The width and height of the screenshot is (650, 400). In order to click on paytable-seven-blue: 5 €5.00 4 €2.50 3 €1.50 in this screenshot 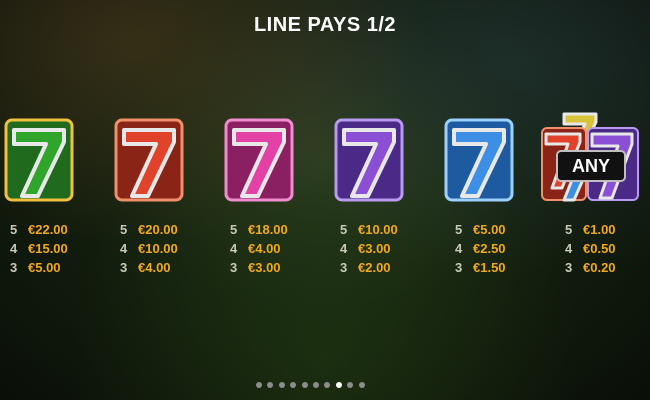, I will do `click(500, 250)`.